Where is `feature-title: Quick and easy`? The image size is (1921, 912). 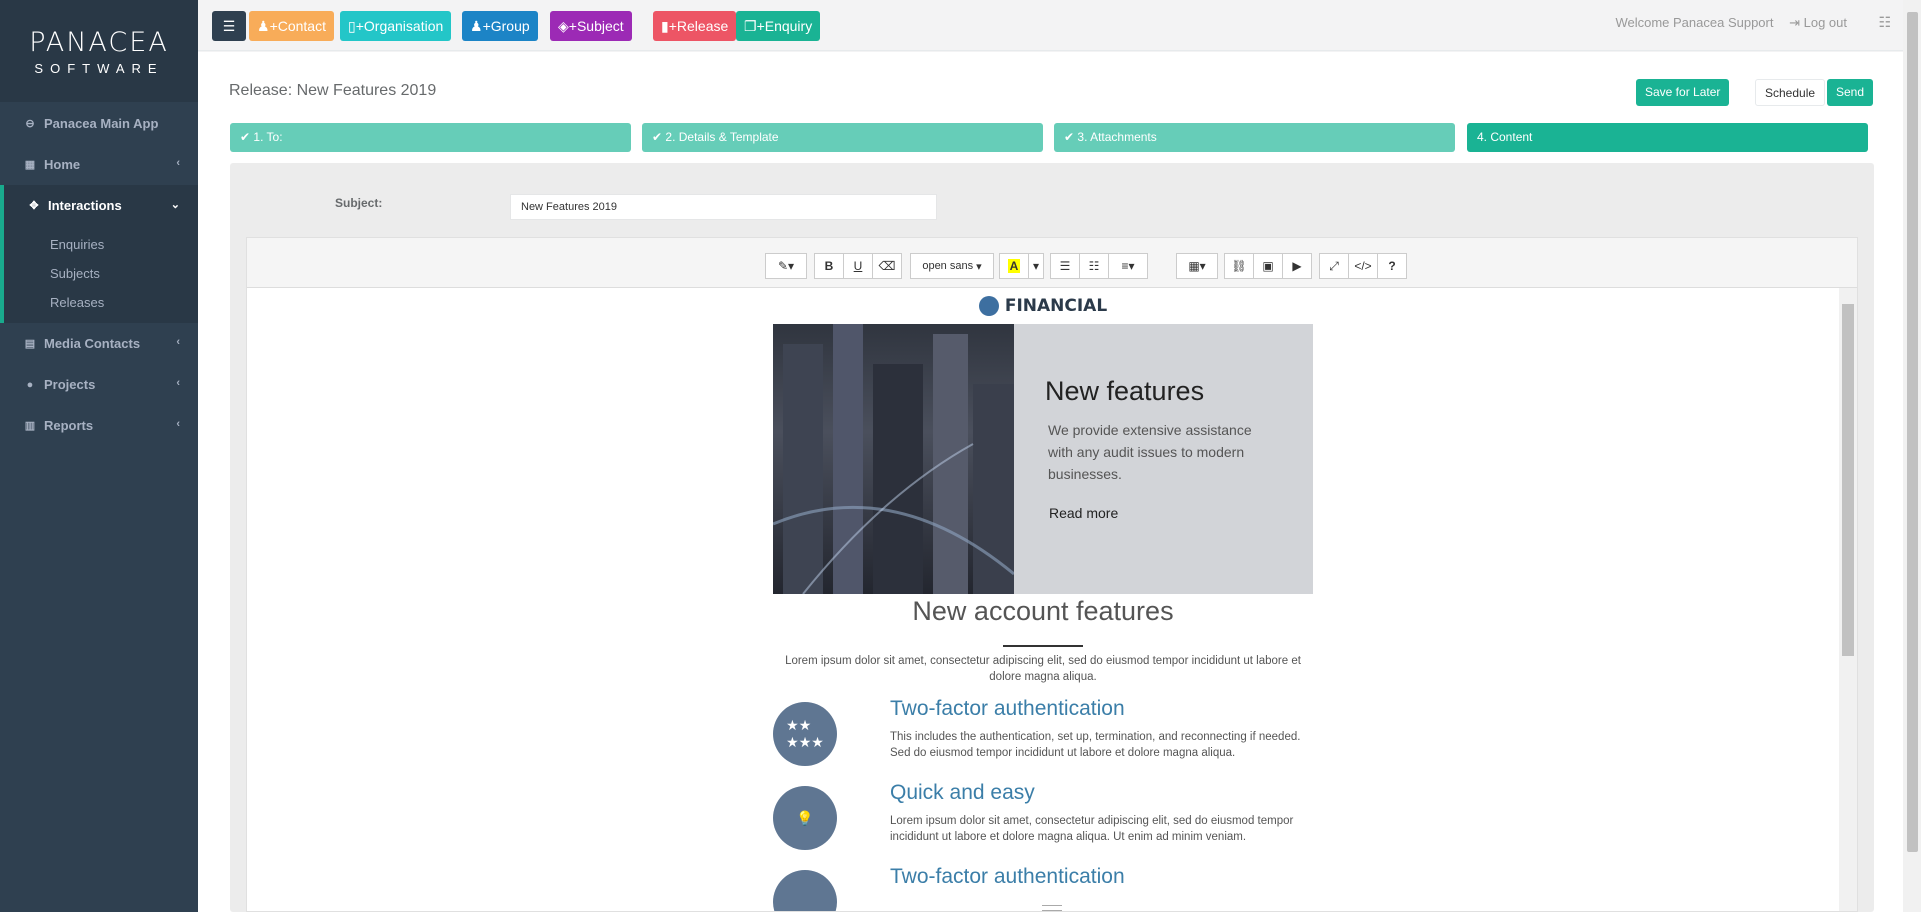
feature-title: Quick and easy is located at coordinates (962, 792).